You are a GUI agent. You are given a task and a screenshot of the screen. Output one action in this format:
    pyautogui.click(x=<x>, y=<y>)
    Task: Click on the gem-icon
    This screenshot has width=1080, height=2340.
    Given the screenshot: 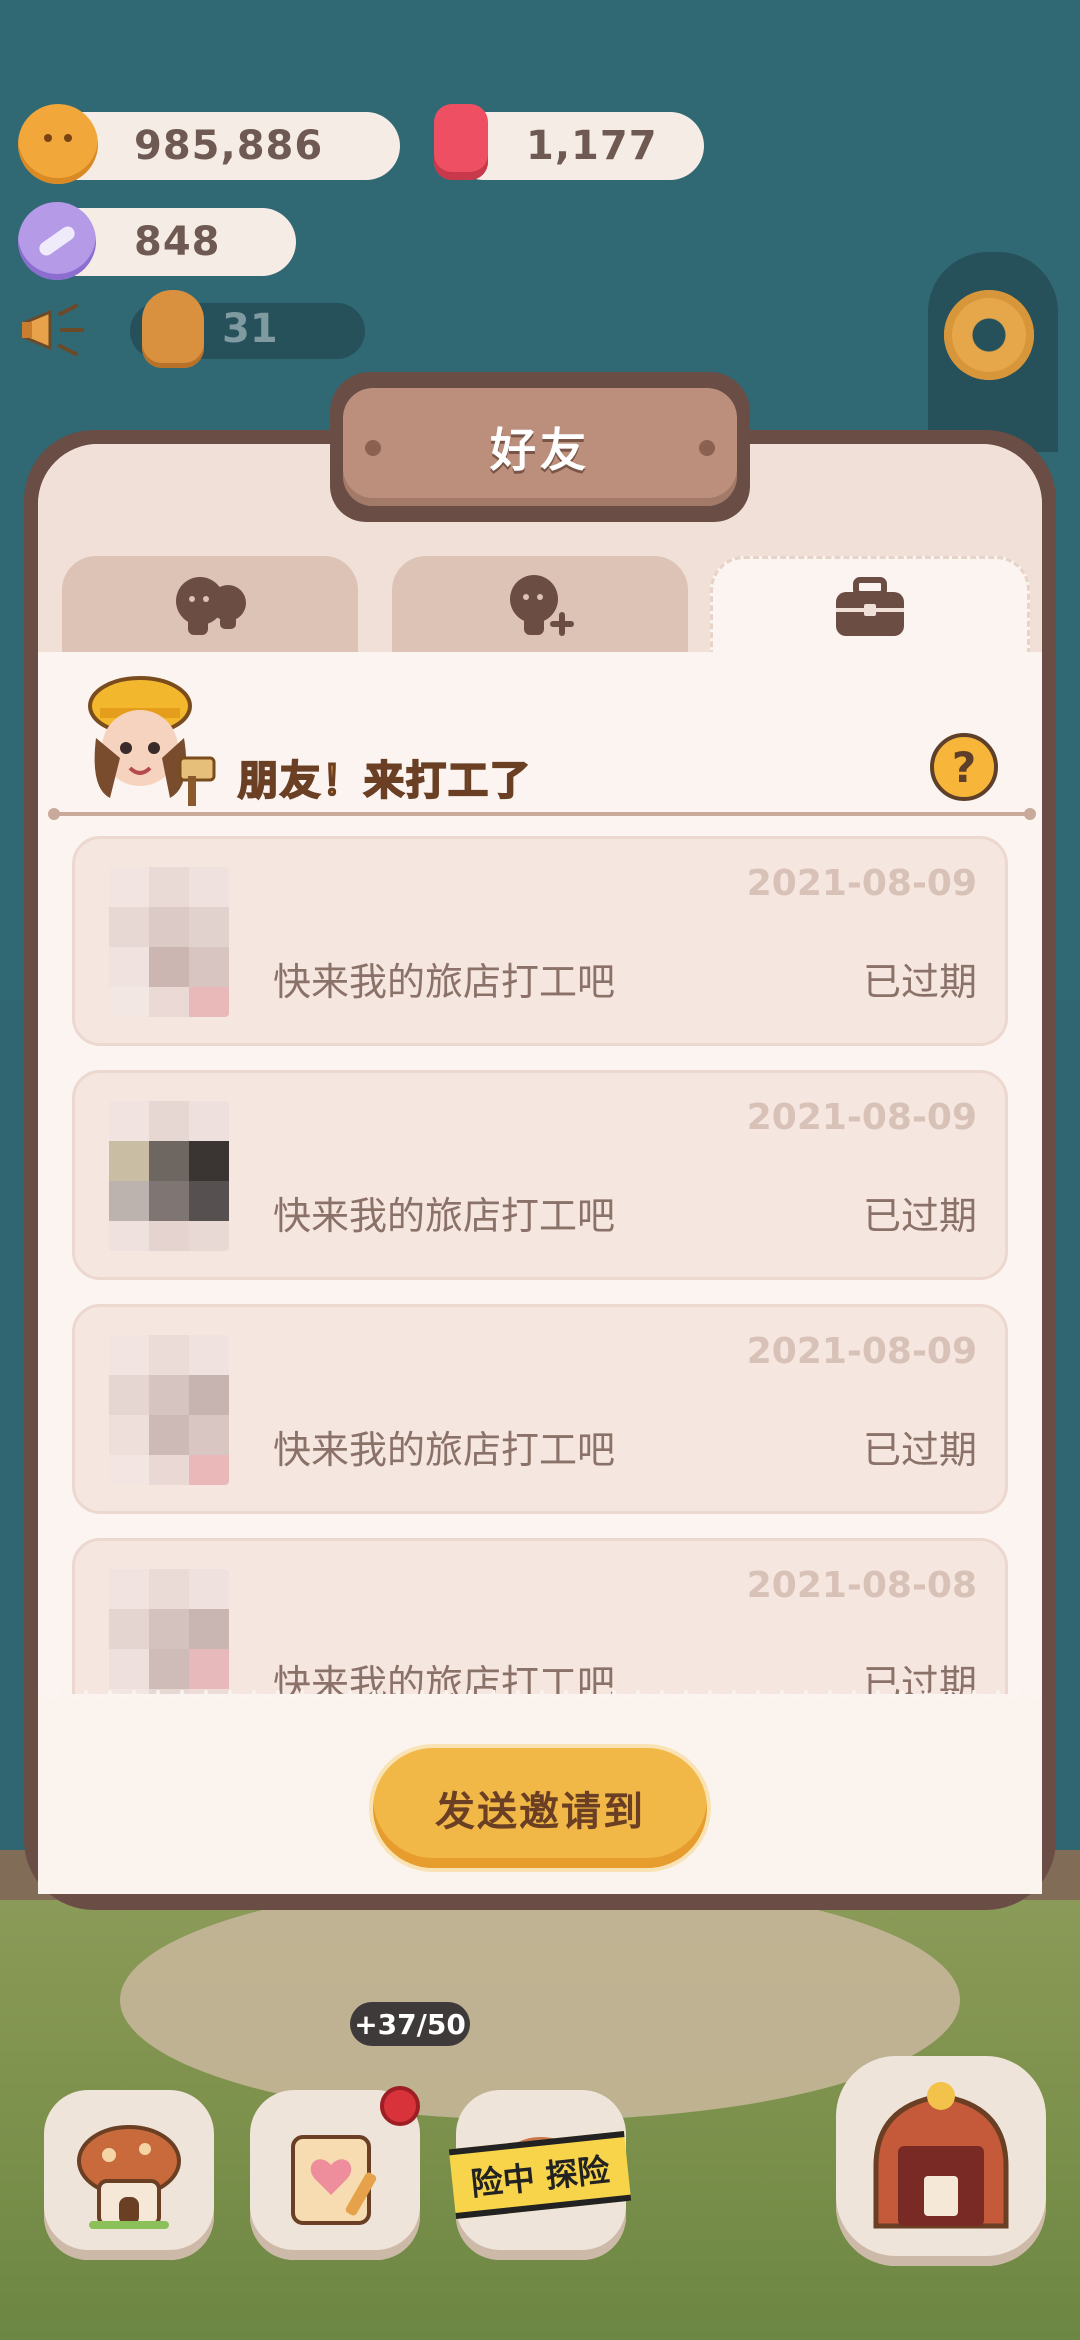 What is the action you would take?
    pyautogui.click(x=461, y=142)
    